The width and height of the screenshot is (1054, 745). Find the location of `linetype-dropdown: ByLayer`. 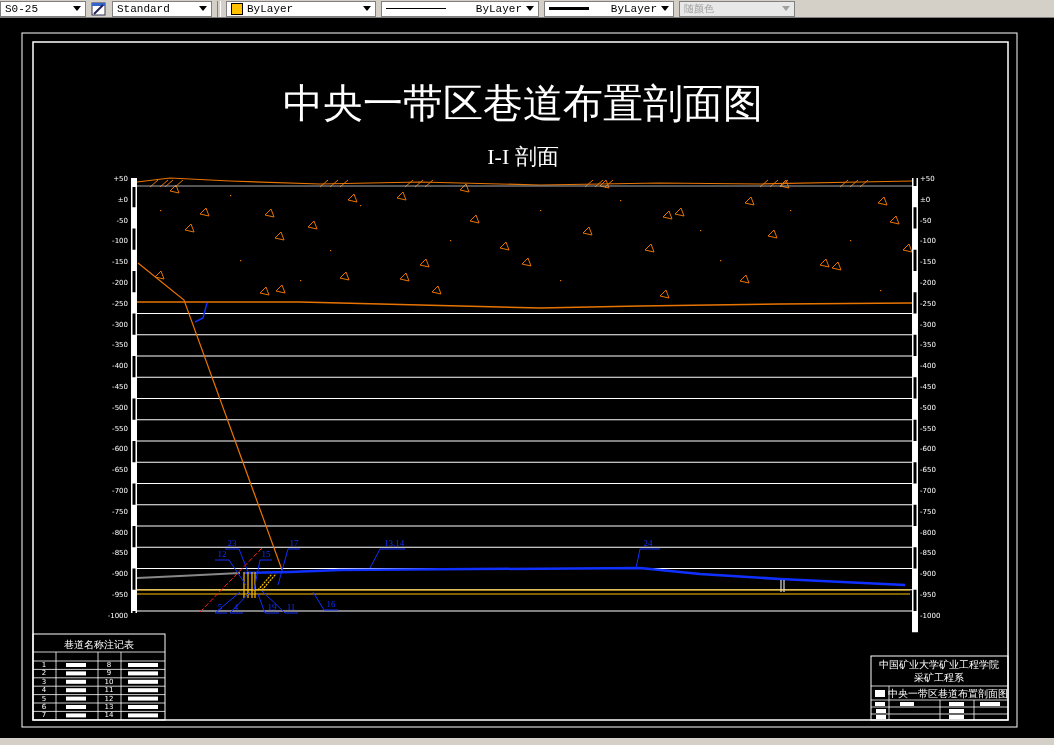

linetype-dropdown: ByLayer is located at coordinates (460, 8).